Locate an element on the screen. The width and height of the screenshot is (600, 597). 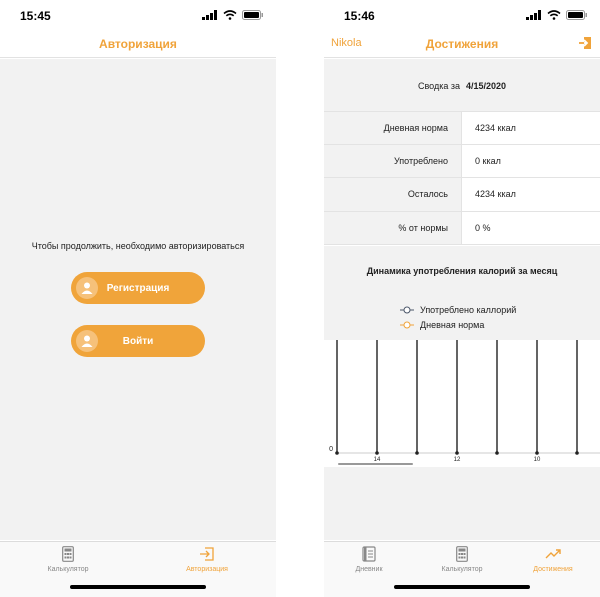
nav-bar: Nikola Достижения is located at coordinates (462, 44).